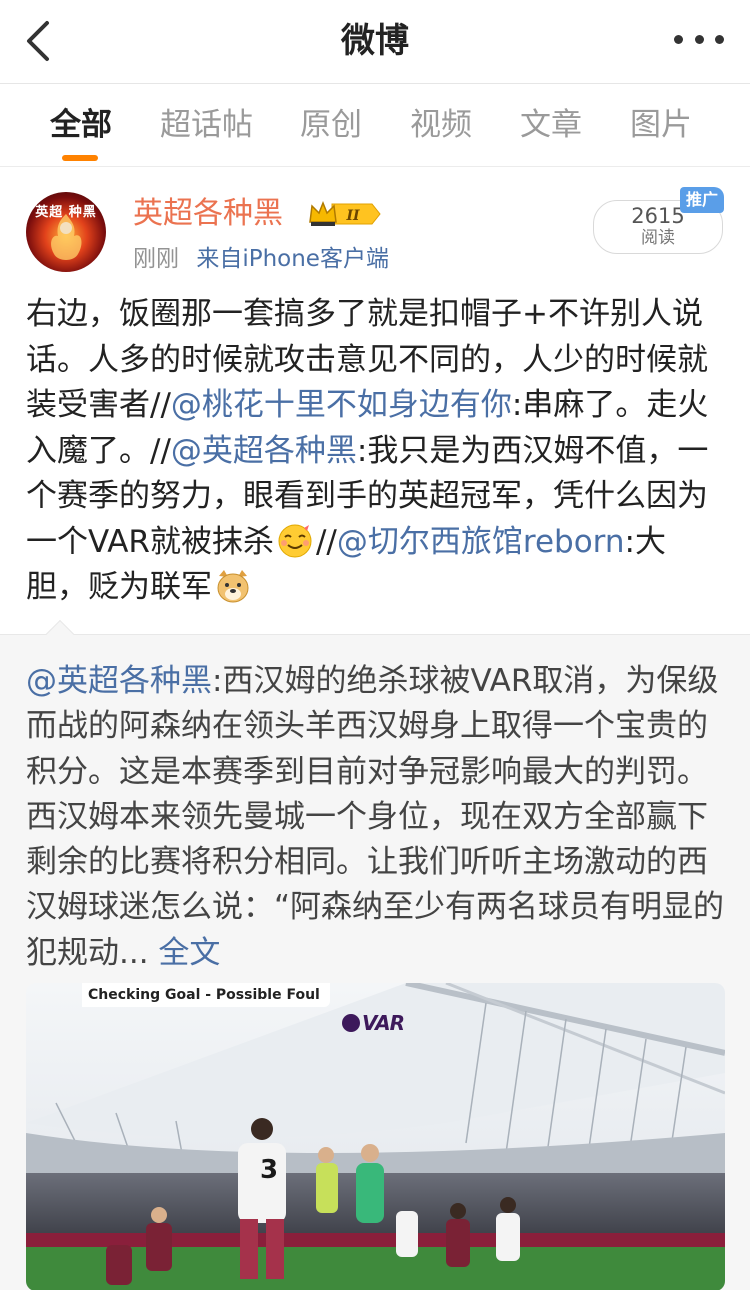 The image size is (750, 1290). I want to click on tab-super-topic: 超话帖, so click(206, 125).